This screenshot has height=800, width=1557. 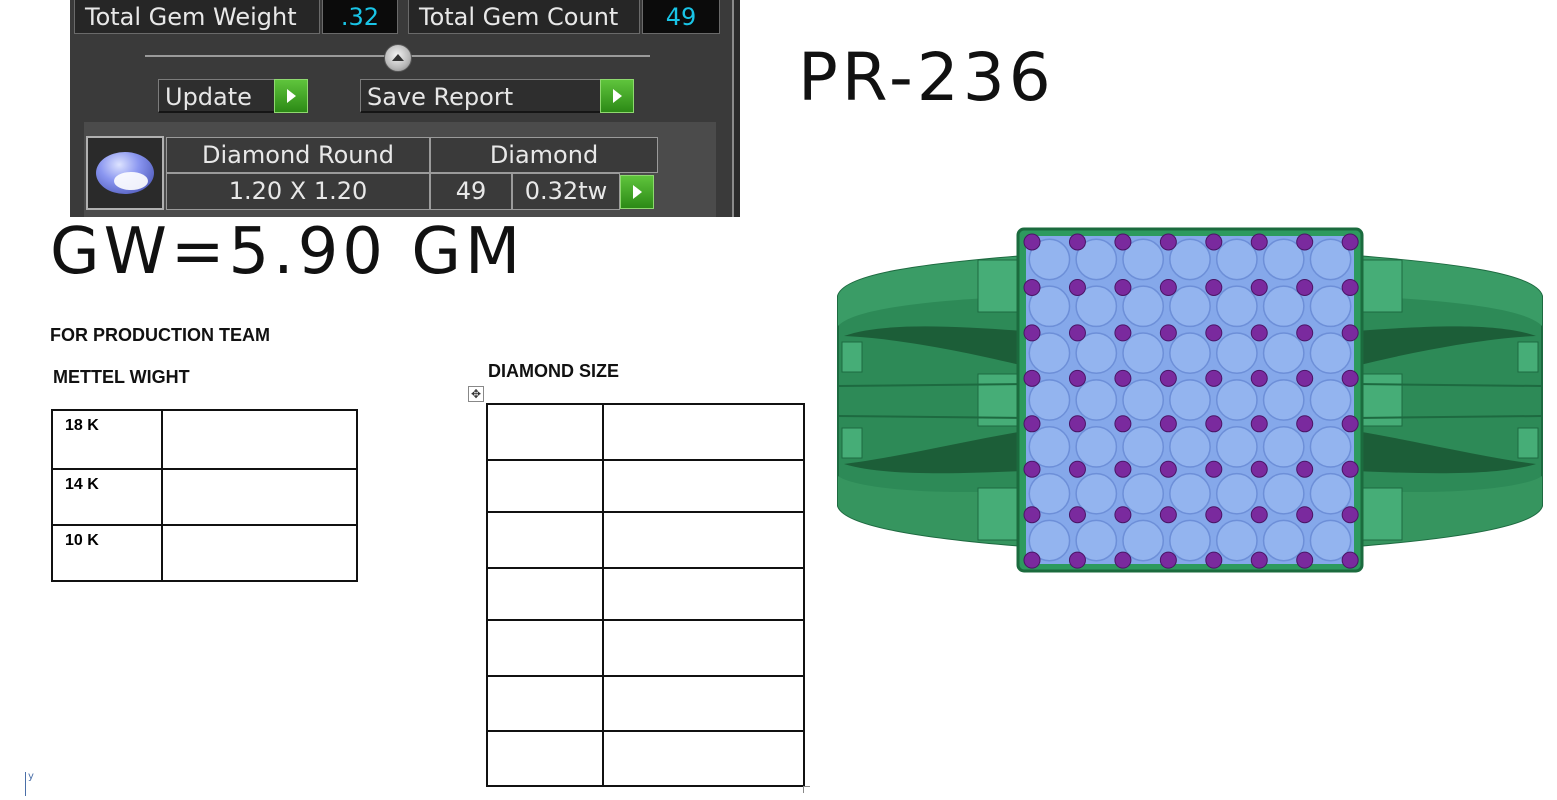 I want to click on table-row: 10 K, so click(x=204, y=553).